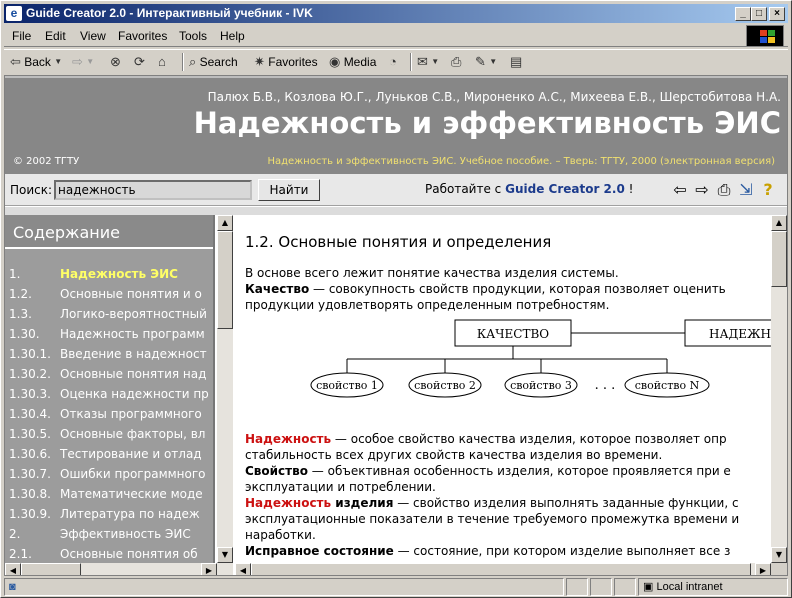  Describe the element at coordinates (30, 454) in the screenshot. I see `toc-item-number: 1.30.6.` at that location.